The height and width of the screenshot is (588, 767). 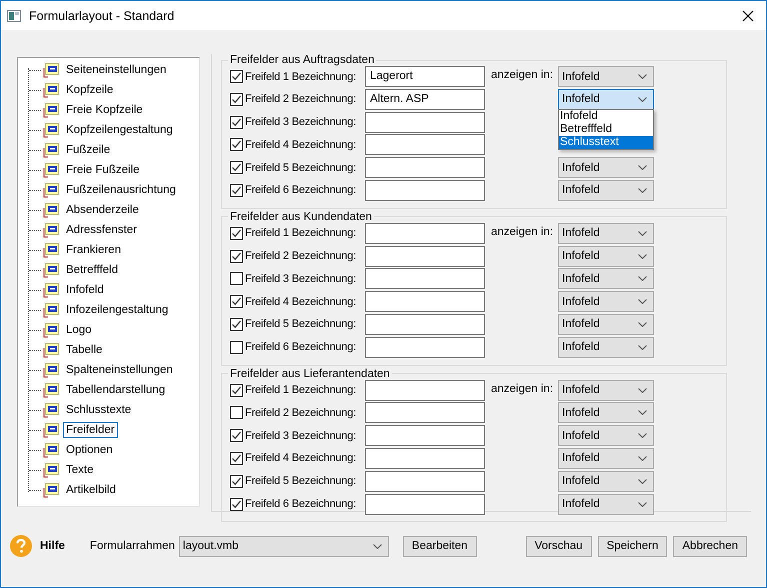 What do you see at coordinates (425, 99) in the screenshot?
I see `input-field: Altern. ASP` at bounding box center [425, 99].